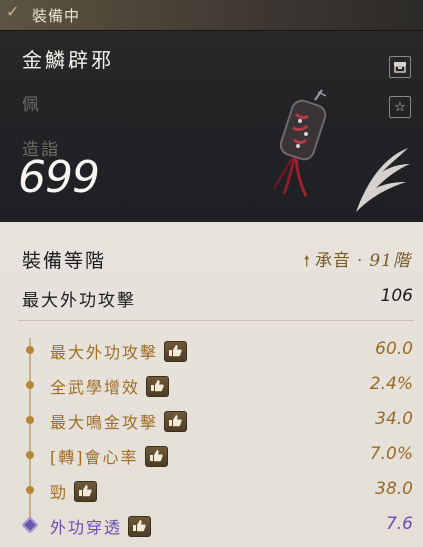 The image size is (423, 547). I want to click on stat-label-text: 外功穿透, so click(86, 527).